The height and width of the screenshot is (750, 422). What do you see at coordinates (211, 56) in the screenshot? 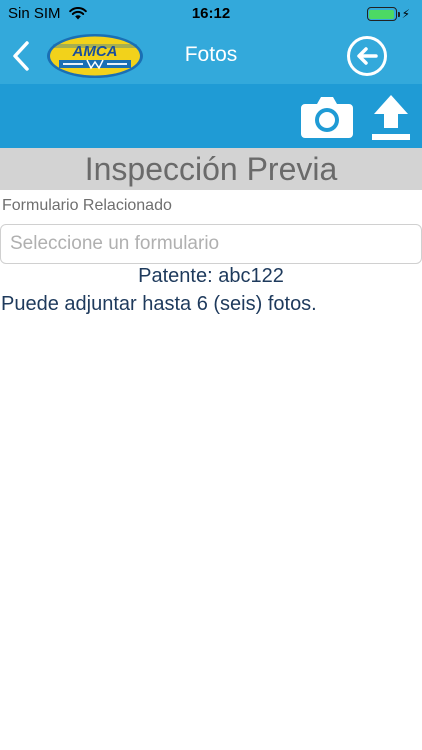
I see `nav-bar: AMCA Fotos` at bounding box center [211, 56].